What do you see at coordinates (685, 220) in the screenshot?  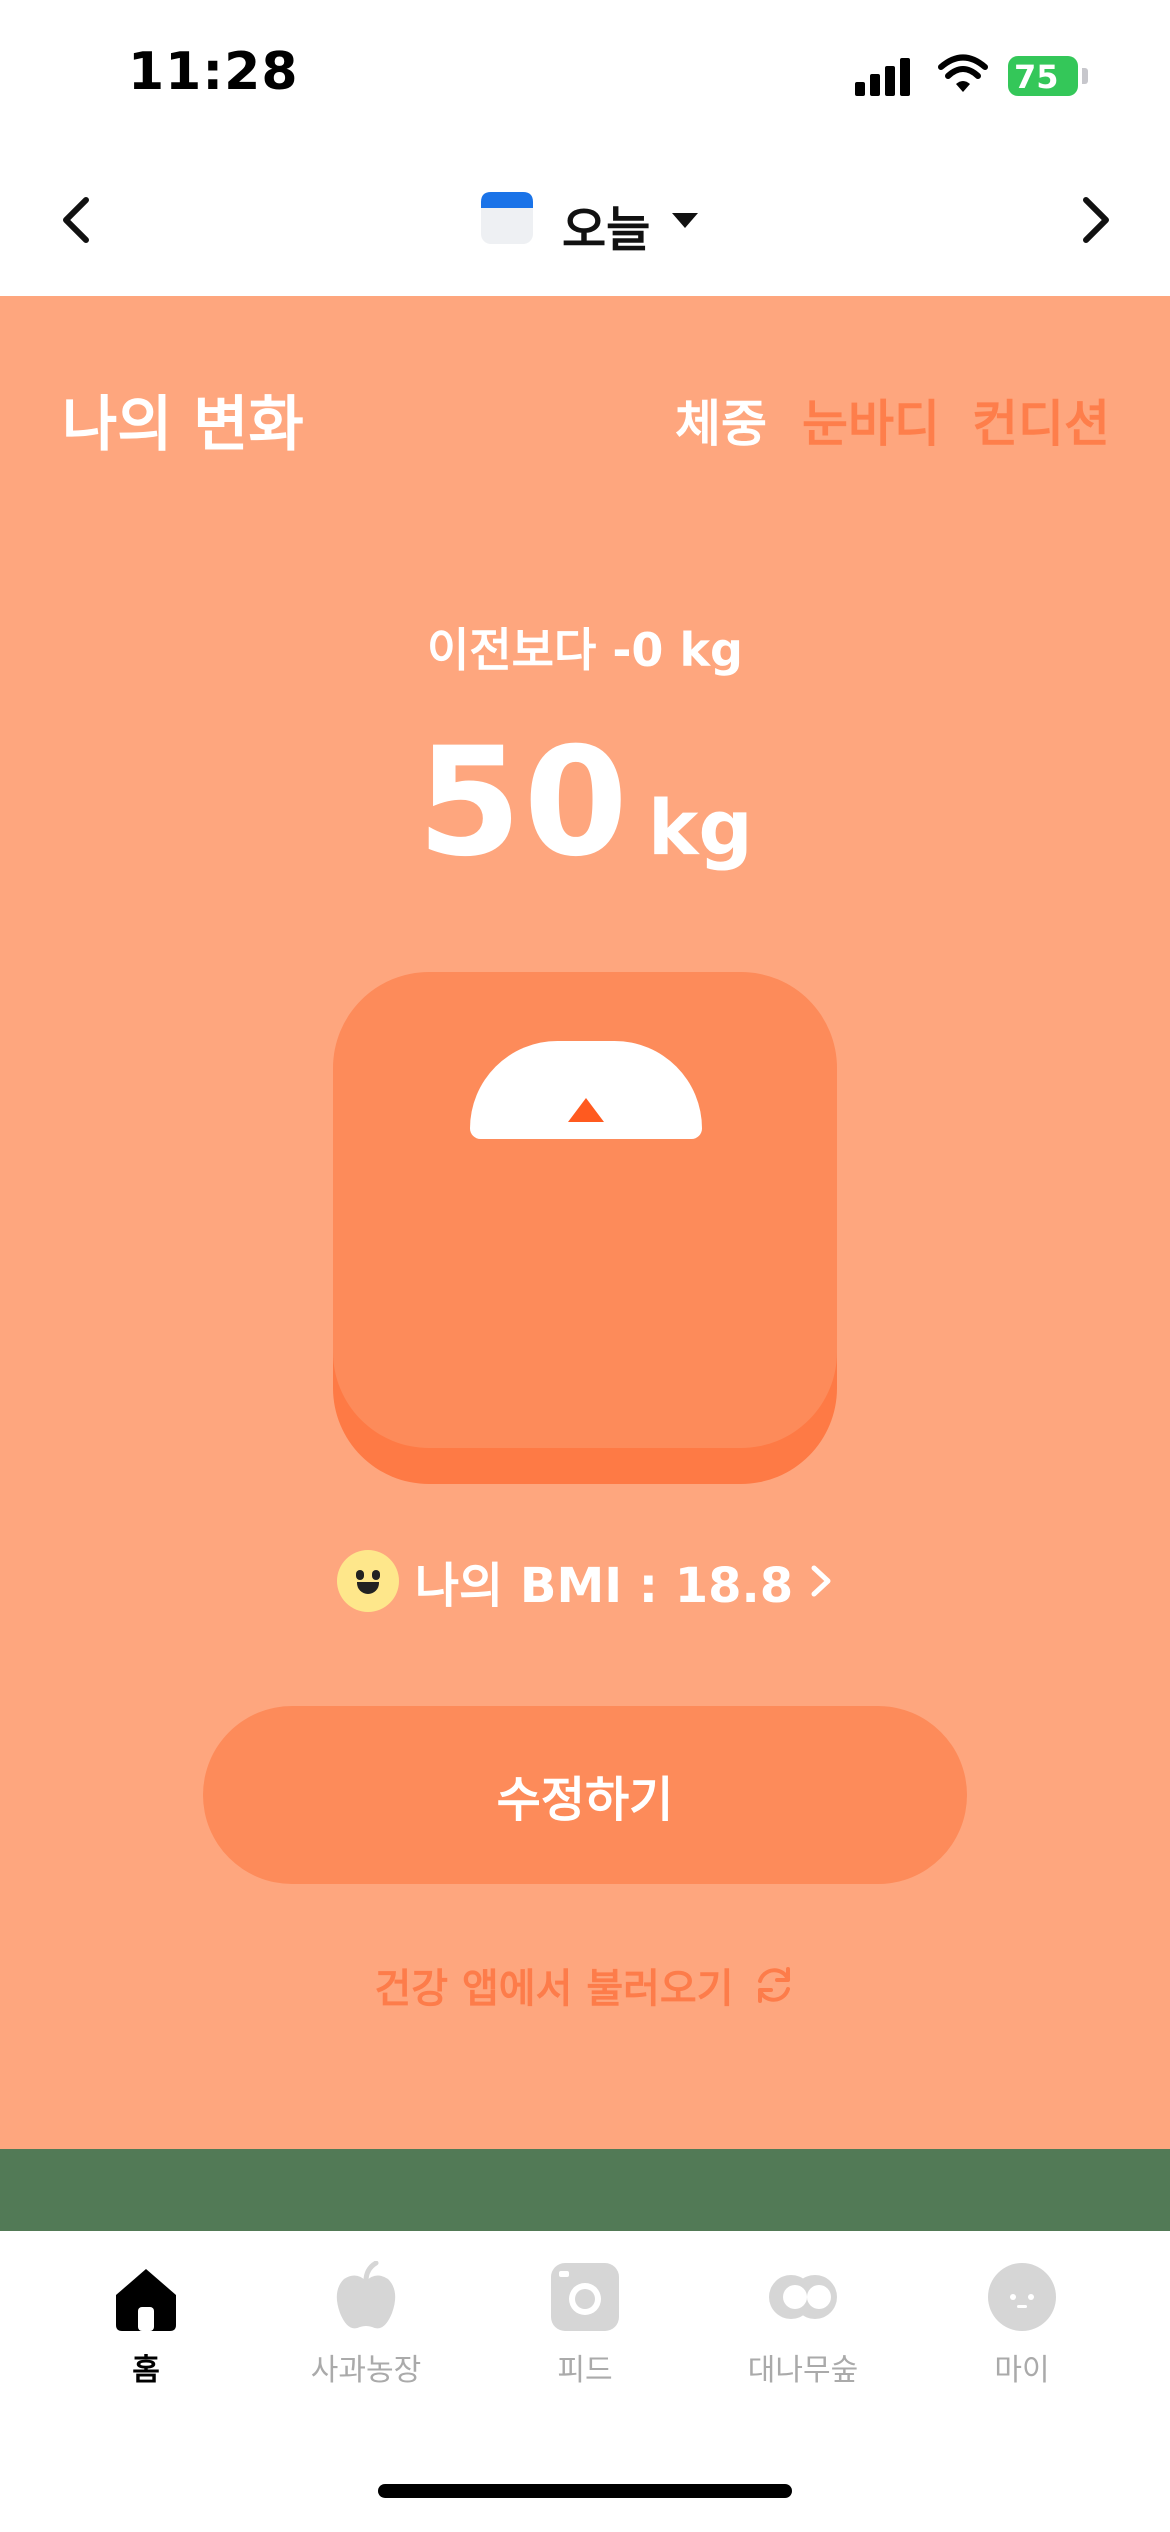 I see `caret-down-icon` at bounding box center [685, 220].